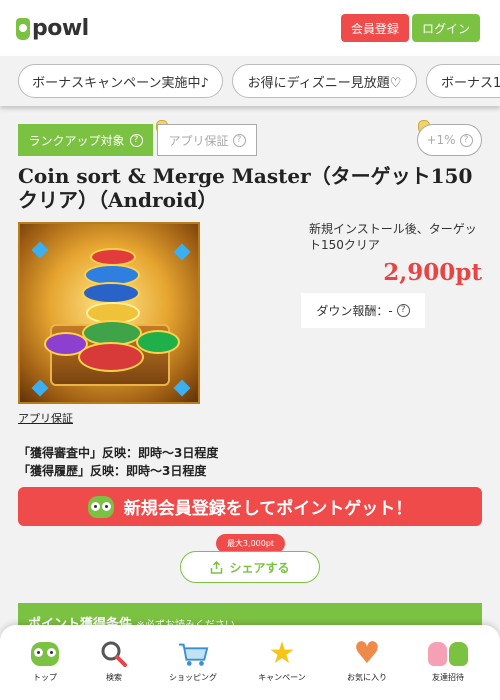 This screenshot has height=700, width=500. I want to click on nav-item-search: 検索, so click(114, 667).